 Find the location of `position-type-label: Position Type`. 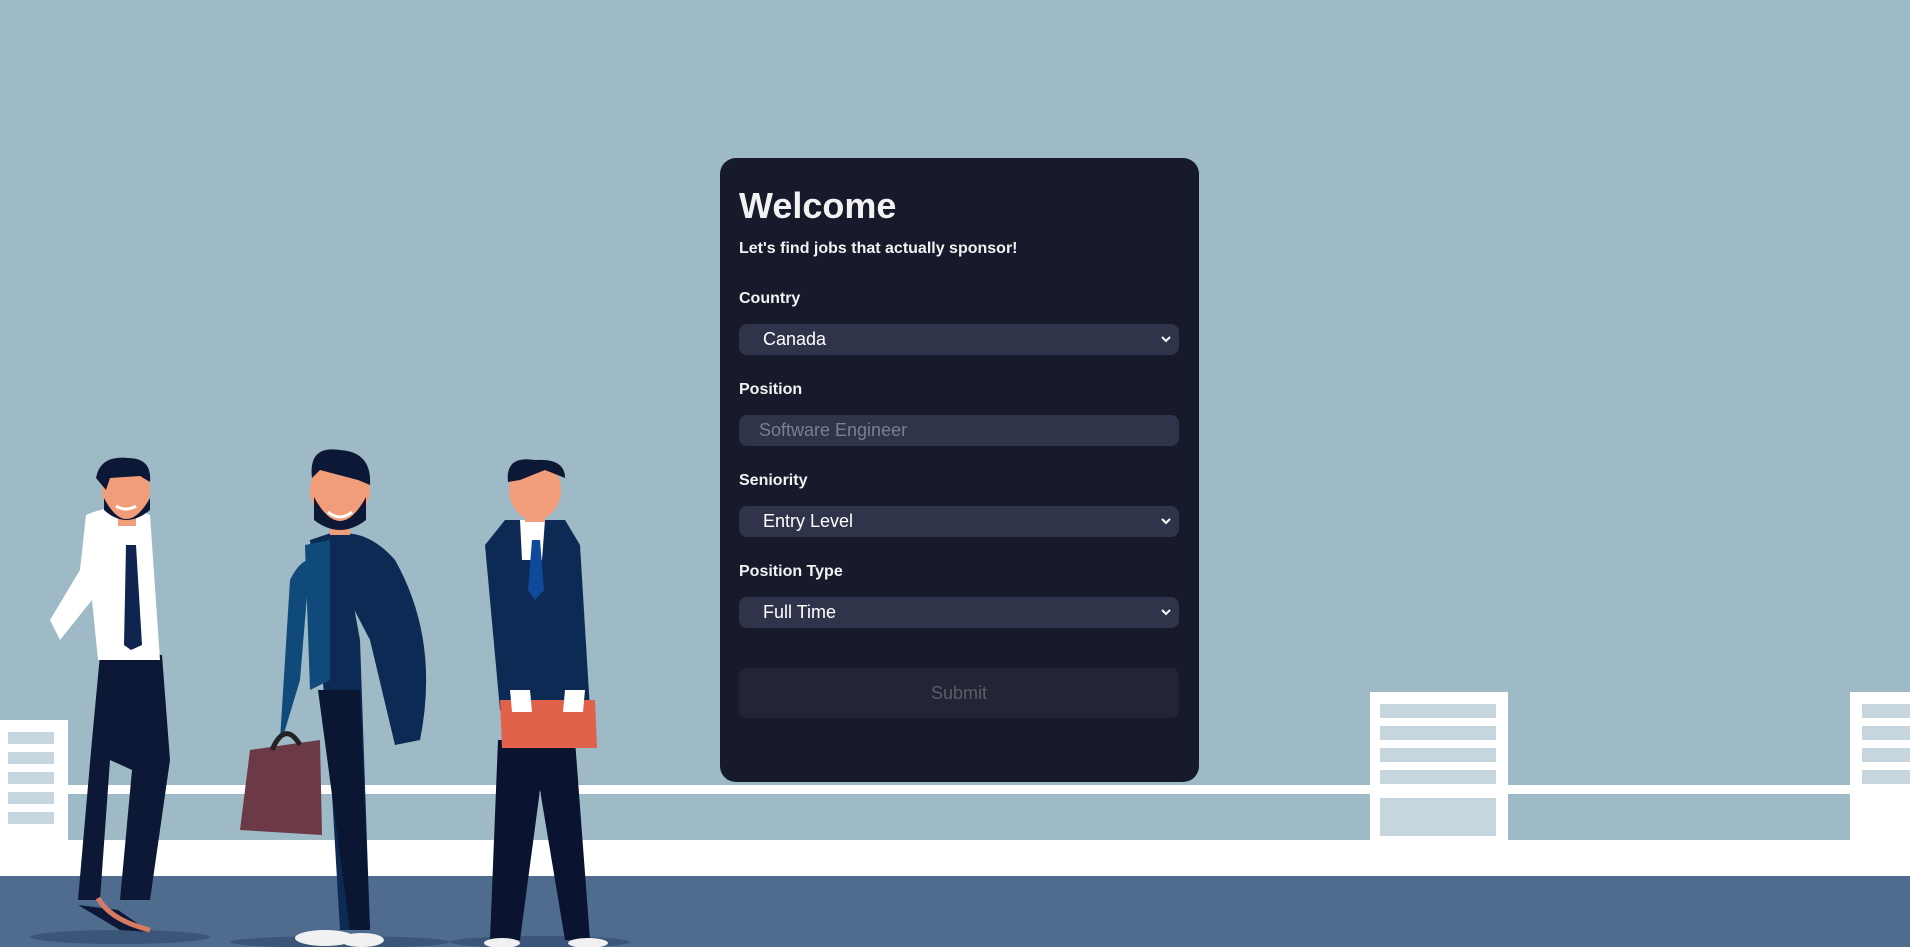

position-type-label: Position Type is located at coordinates (791, 571).